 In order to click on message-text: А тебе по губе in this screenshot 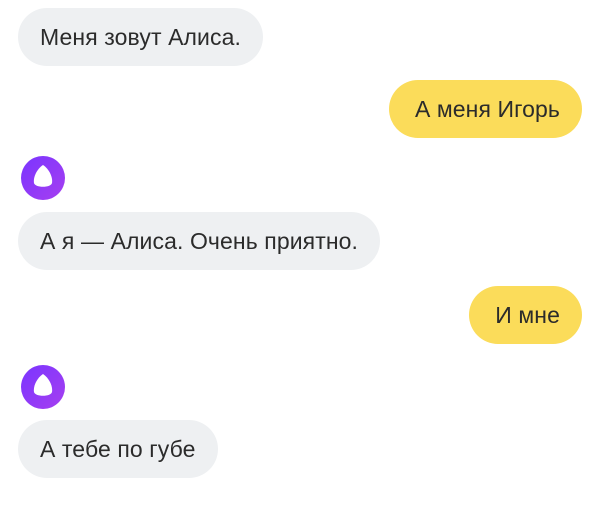, I will do `click(118, 448)`.